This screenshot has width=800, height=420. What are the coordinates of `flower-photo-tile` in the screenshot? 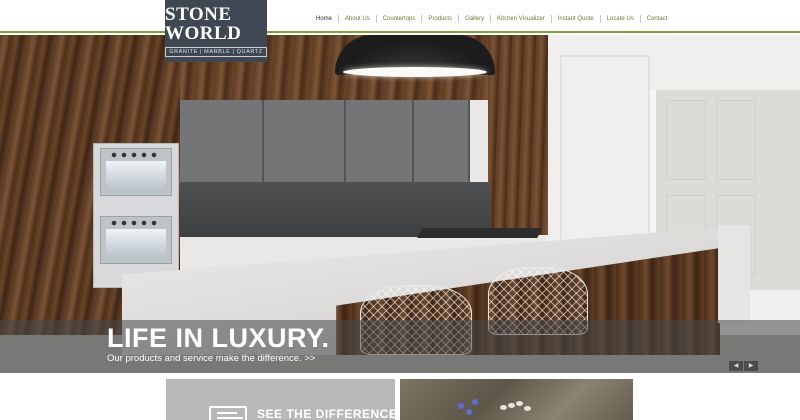 It's located at (516, 399).